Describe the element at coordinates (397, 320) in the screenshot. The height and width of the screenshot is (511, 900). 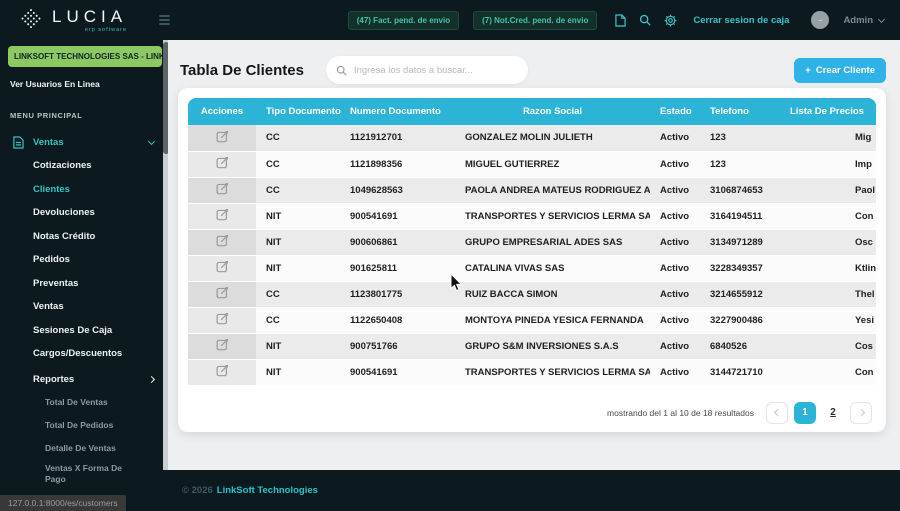
I see `cell-numero: 1122650408` at that location.